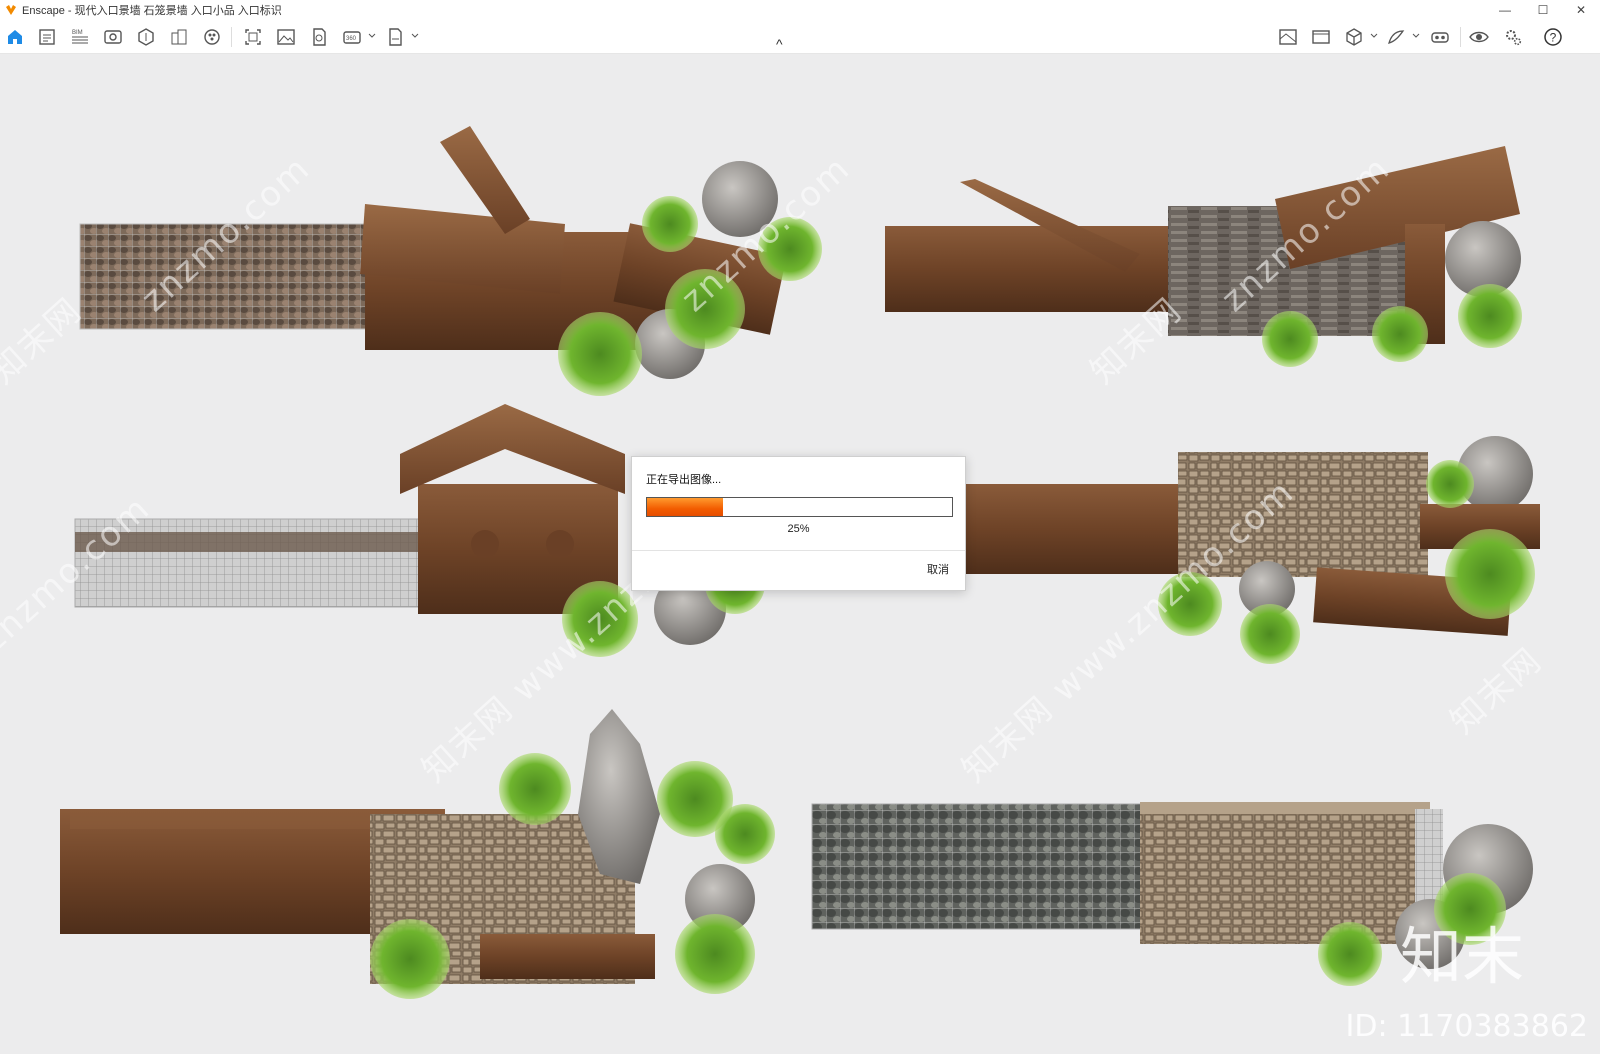 This screenshot has width=1600, height=1054. Describe the element at coordinates (800, 10) in the screenshot. I see `title-bar: Enscape - 现代入口景墙 石笼景墙 入口小品 入口标识 — ☐ ✕` at that location.